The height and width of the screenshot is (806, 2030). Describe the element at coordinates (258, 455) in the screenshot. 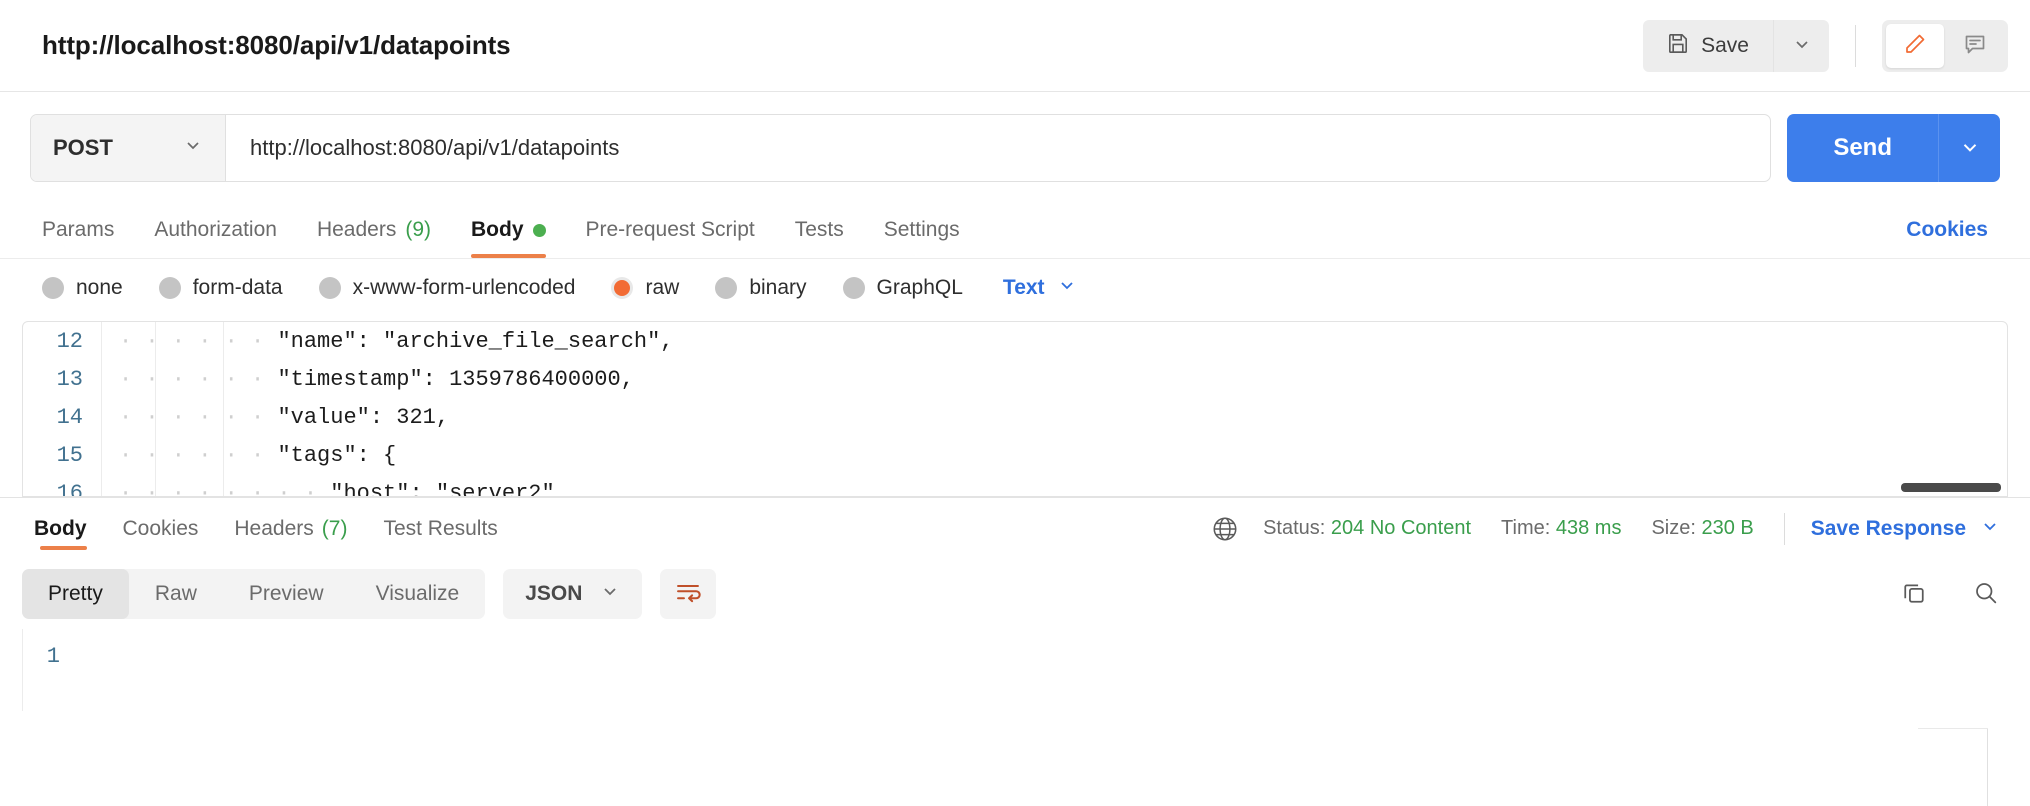

I see `code-line-text: · · · · · · "tags": {` at that location.